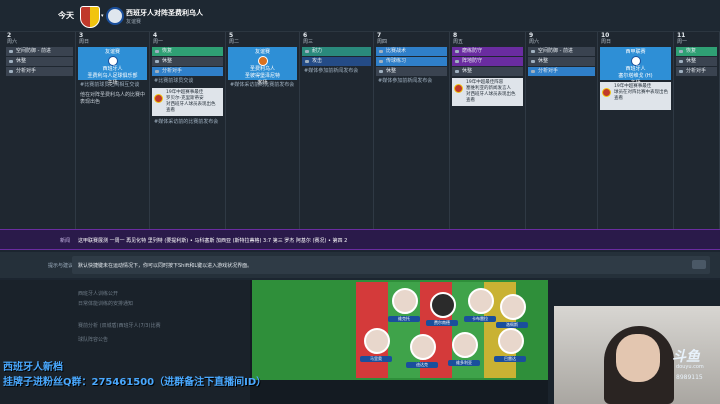 Image resolution: width=720 pixels, height=404 pixels. Describe the element at coordinates (112, 66) in the screenshot. I see `match-card: 友谊赛 西班牙人 圣费利乌人足球俱乐部 主场` at that location.